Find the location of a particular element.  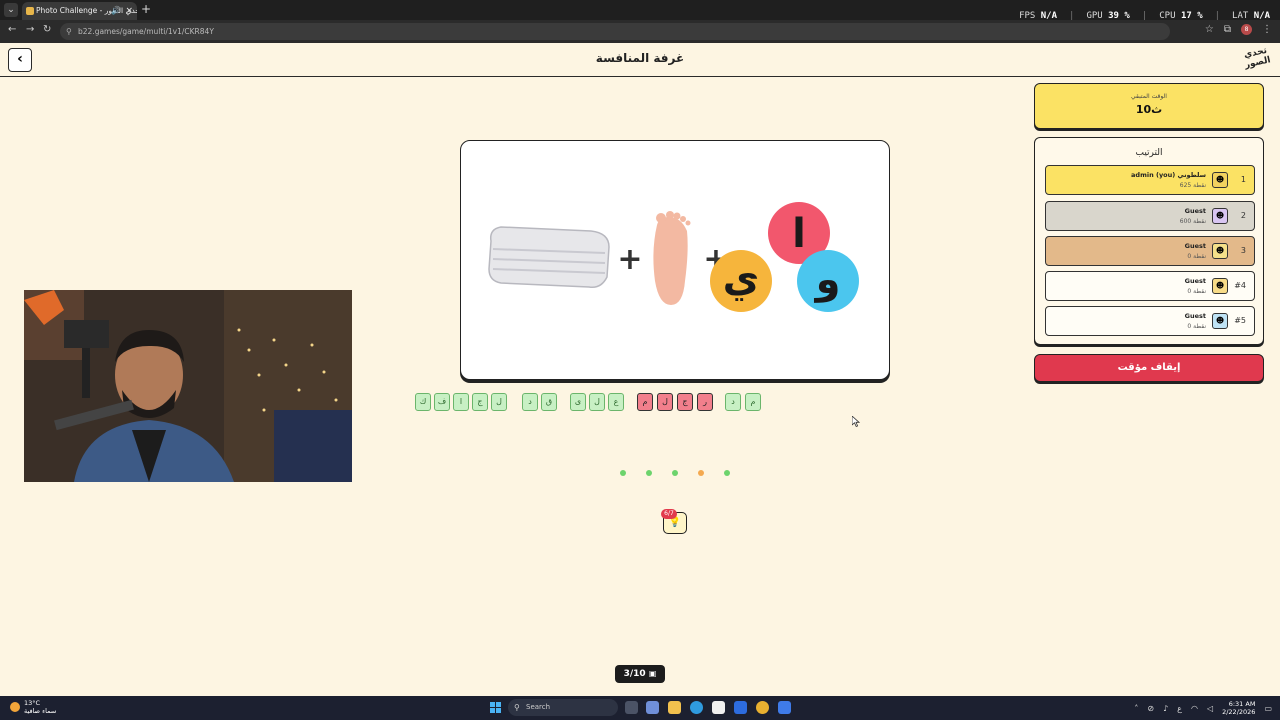

edge-icon is located at coordinates (696, 707).